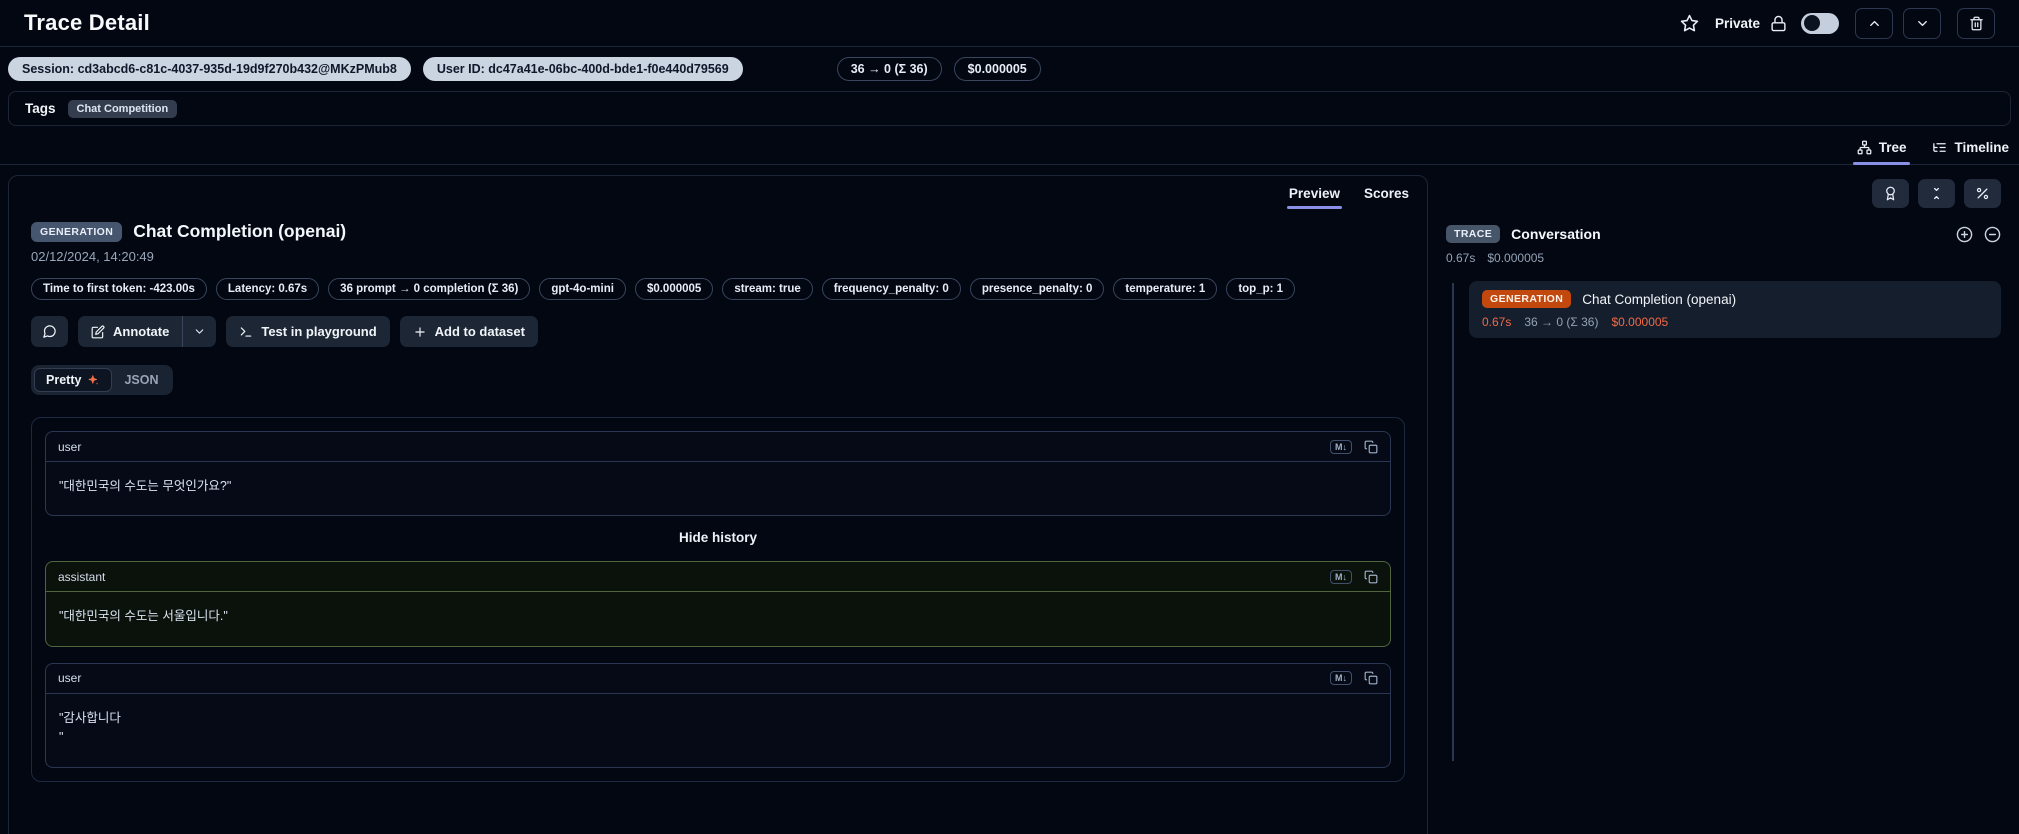  What do you see at coordinates (1516, 258) in the screenshot?
I see `trace-cost: $0.000005` at bounding box center [1516, 258].